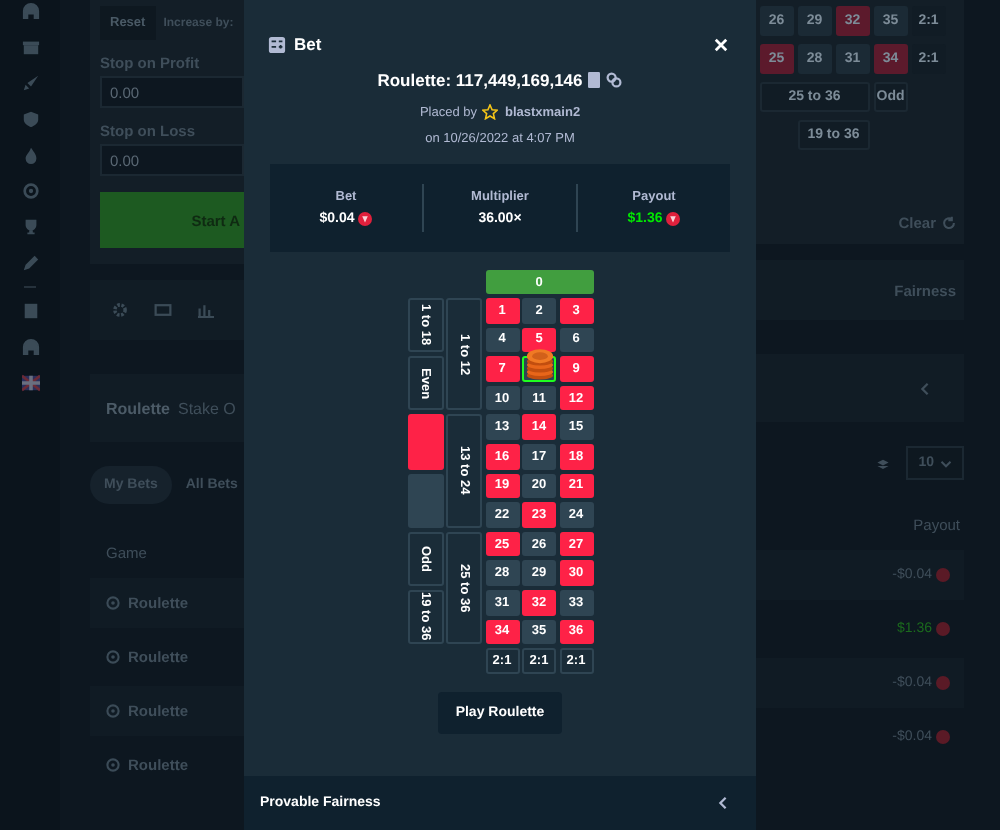 The image size is (1000, 830). I want to click on chart-icon, so click(206, 310).